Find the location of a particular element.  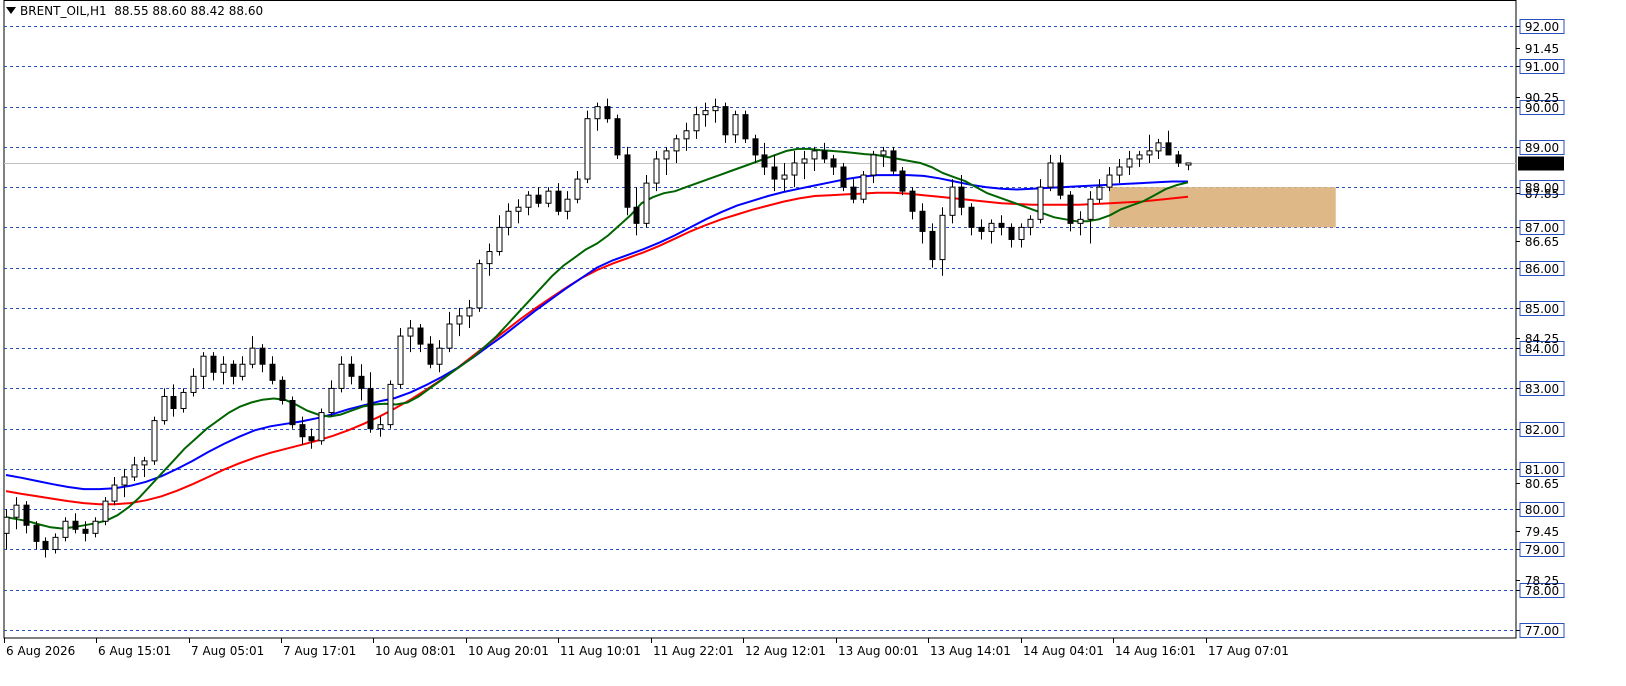

price-zone is located at coordinates (1222, 207).